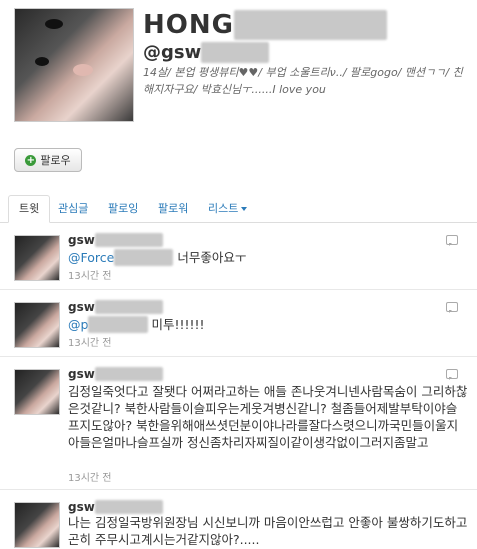  What do you see at coordinates (235, 52) in the screenshot?
I see `redacted-handle: ■■■■` at bounding box center [235, 52].